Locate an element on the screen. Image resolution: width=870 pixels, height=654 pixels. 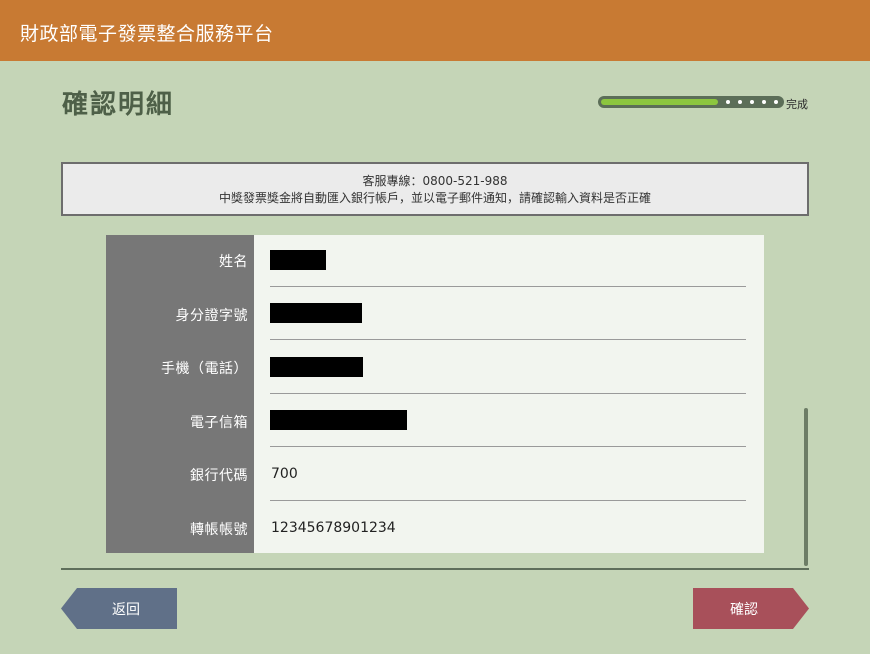
redacted-name is located at coordinates (298, 260).